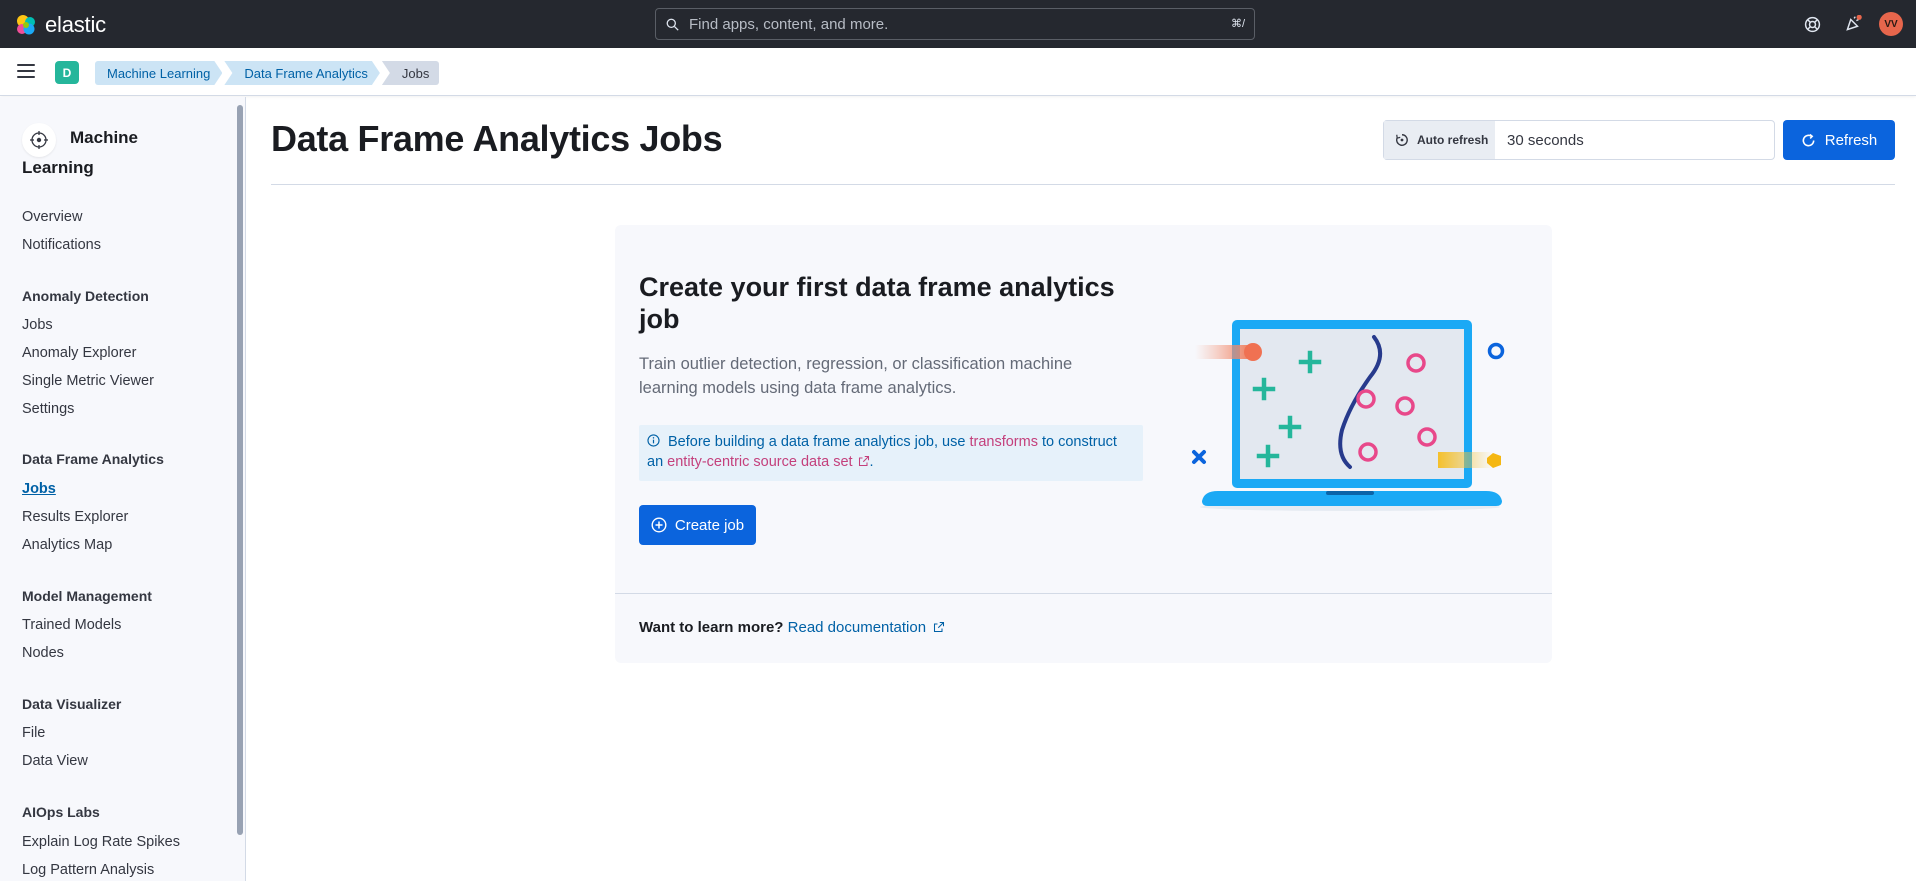  Describe the element at coordinates (33, 733) in the screenshot. I see `sidebar-item-file: File` at that location.